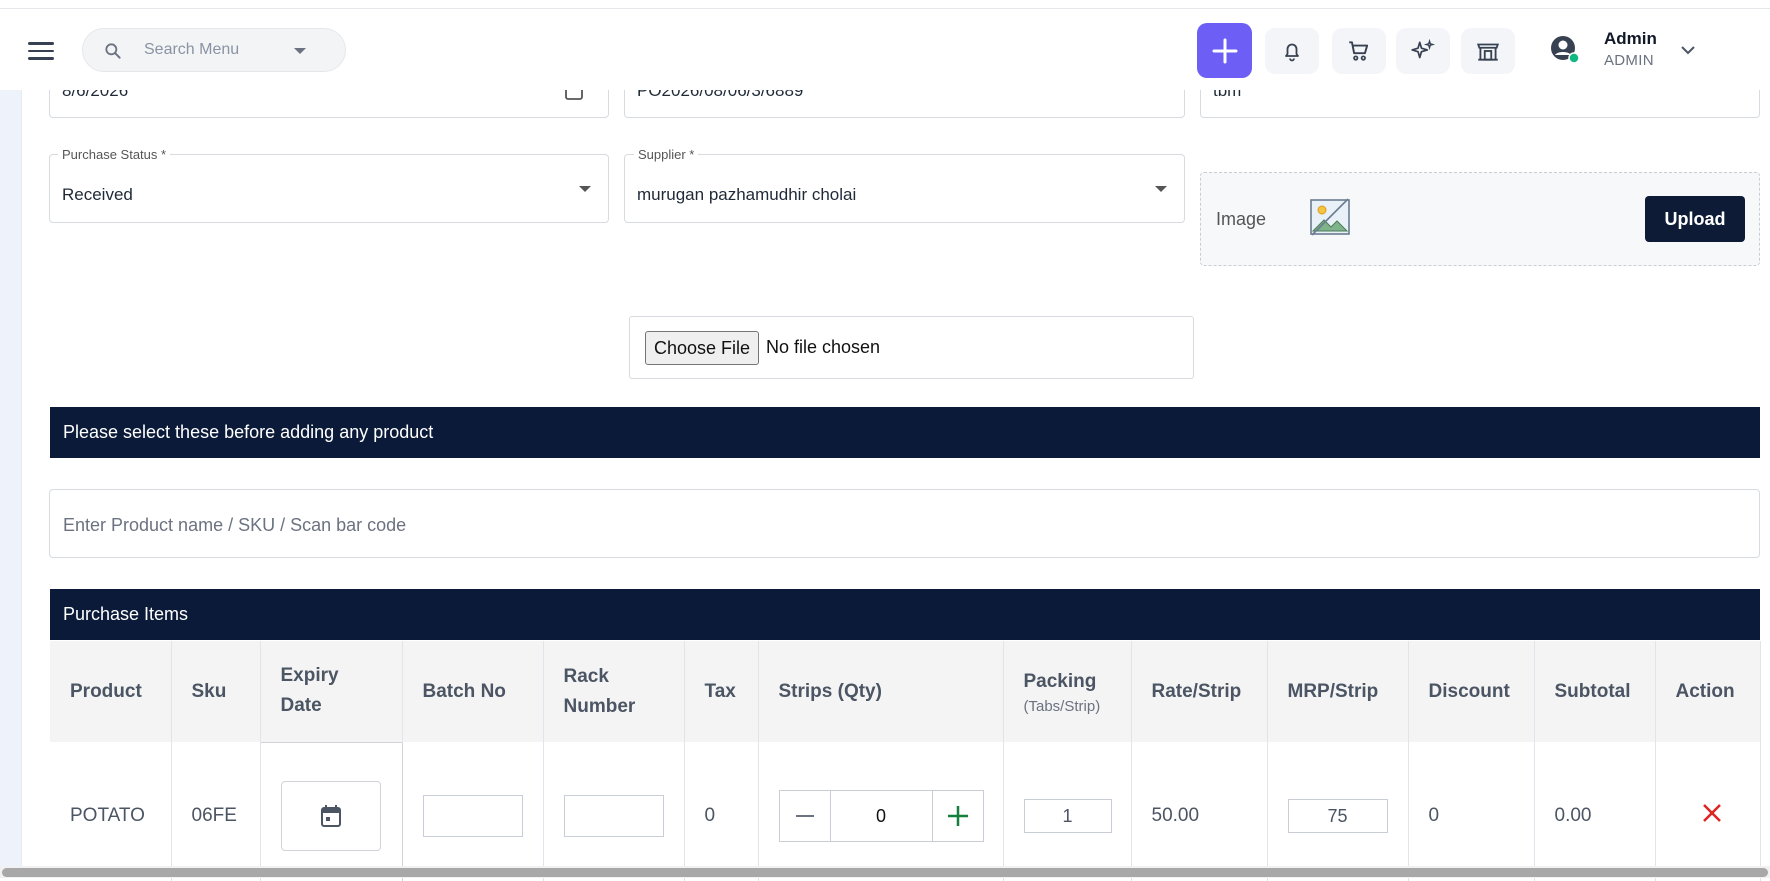  What do you see at coordinates (472, 816) in the screenshot?
I see `batch-no-input` at bounding box center [472, 816].